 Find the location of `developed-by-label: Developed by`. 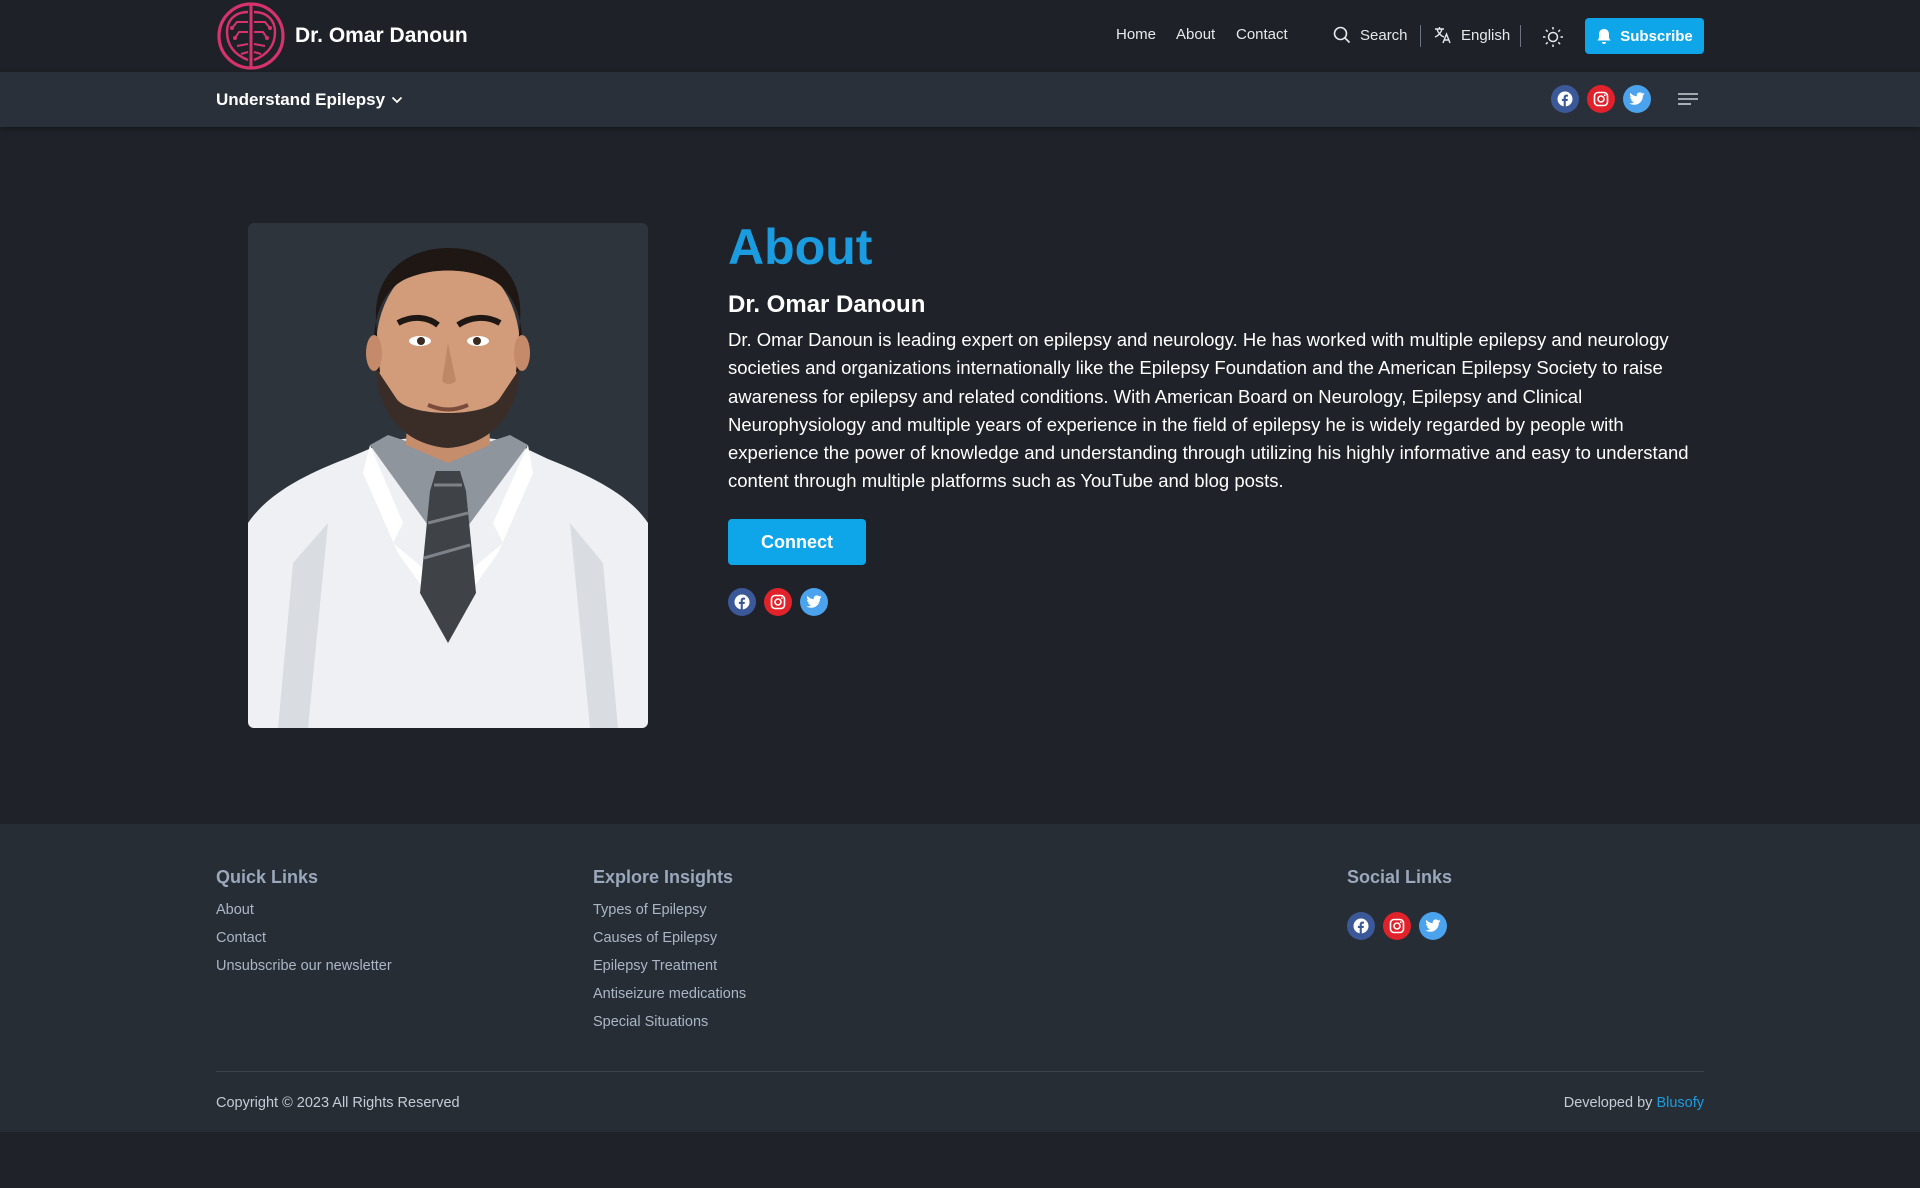

developed-by-label: Developed by is located at coordinates (1608, 1103).